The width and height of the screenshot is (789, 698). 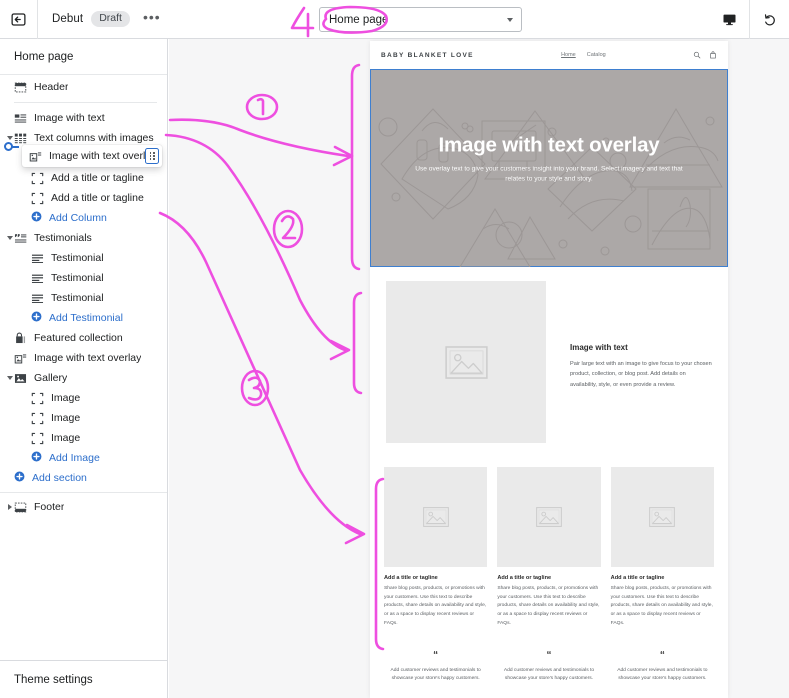 What do you see at coordinates (359, 19) in the screenshot?
I see `page-selector-value: Home page` at bounding box center [359, 19].